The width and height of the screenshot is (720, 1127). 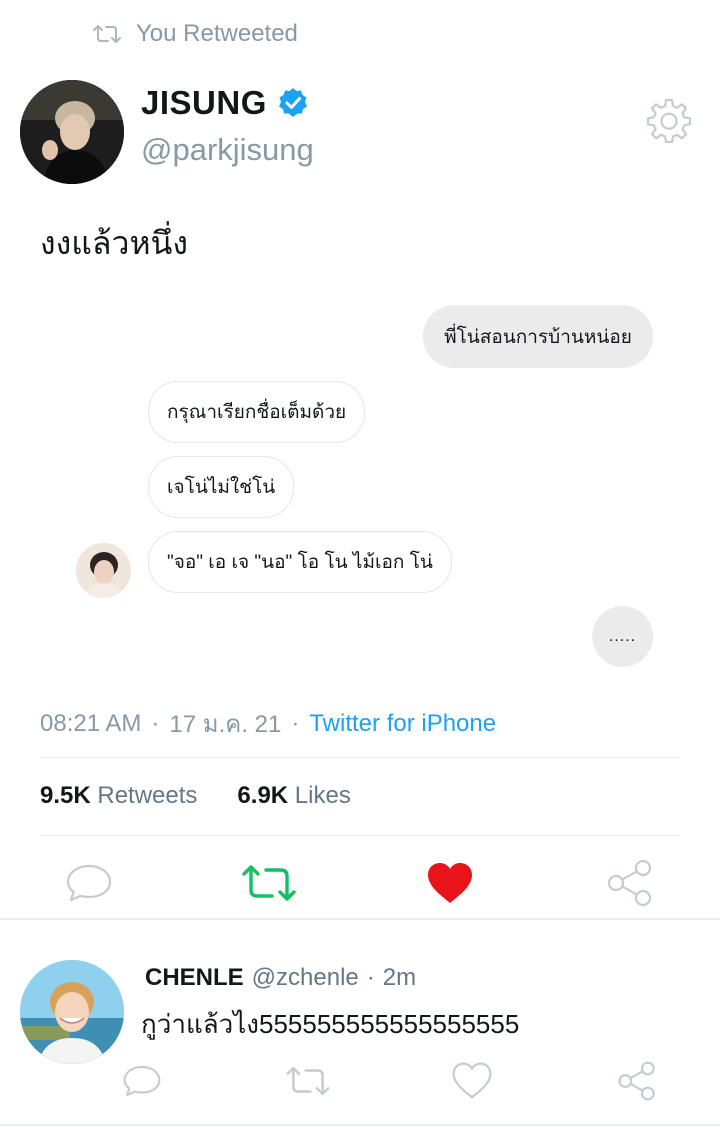 I want to click on author-handle: @parkjisung, so click(x=227, y=150).